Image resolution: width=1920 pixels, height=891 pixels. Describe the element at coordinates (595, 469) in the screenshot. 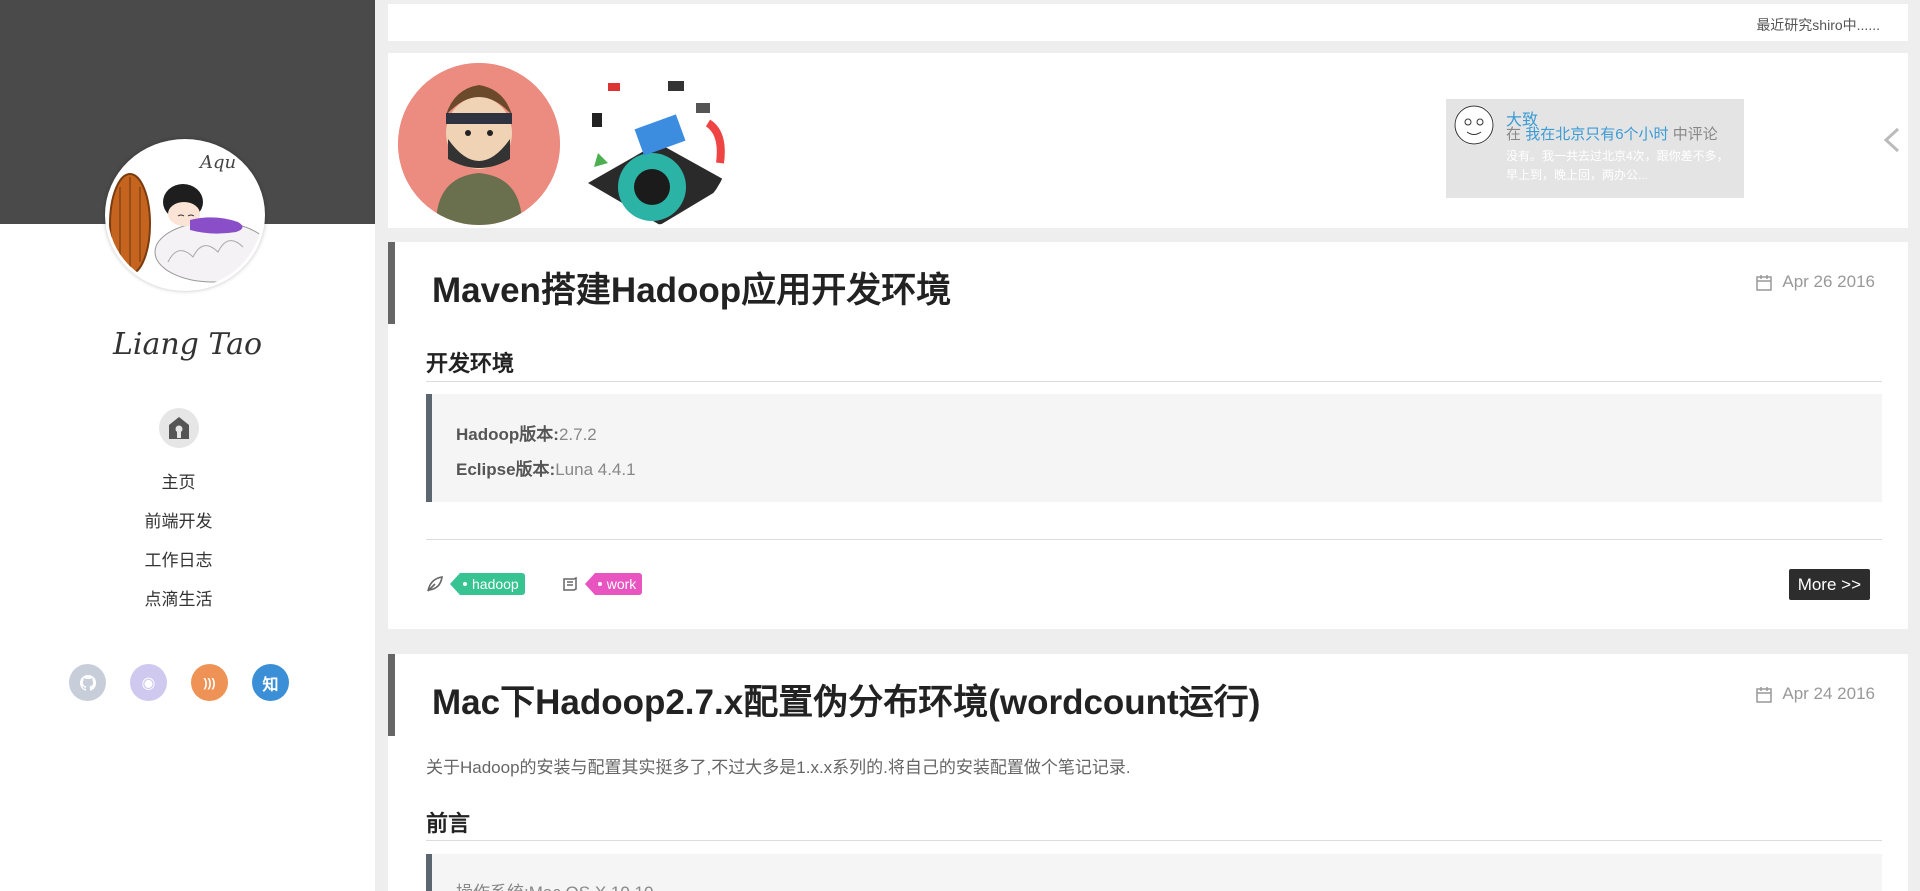

I see `quote-value: Luna 4.4.1` at that location.